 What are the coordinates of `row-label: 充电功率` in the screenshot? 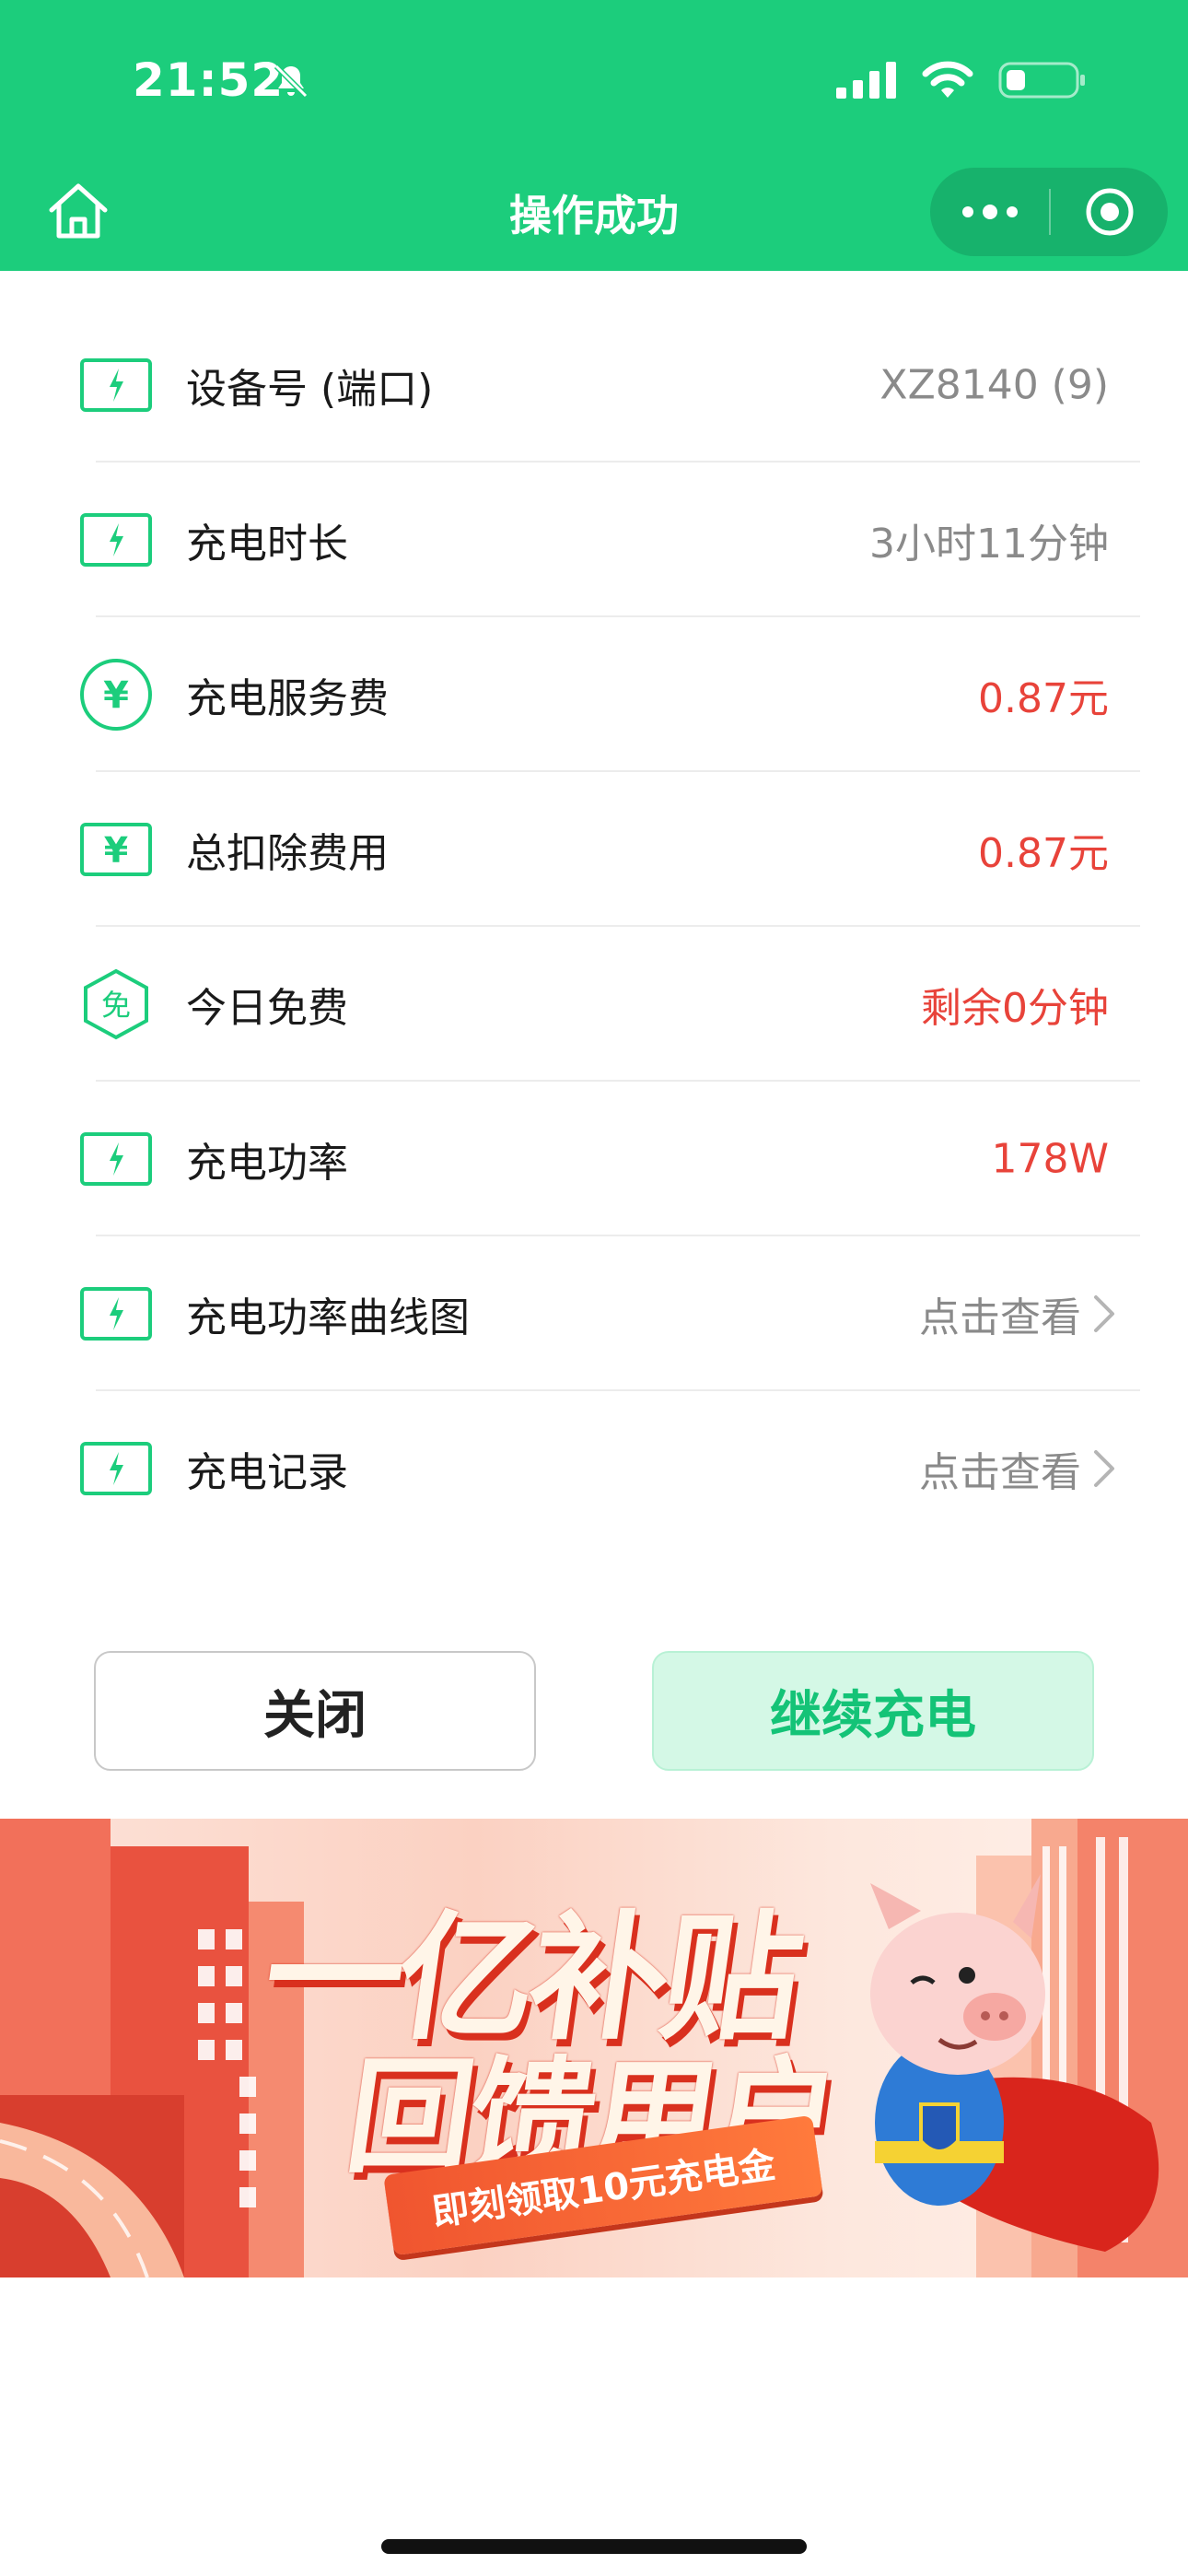 It's located at (267, 1163).